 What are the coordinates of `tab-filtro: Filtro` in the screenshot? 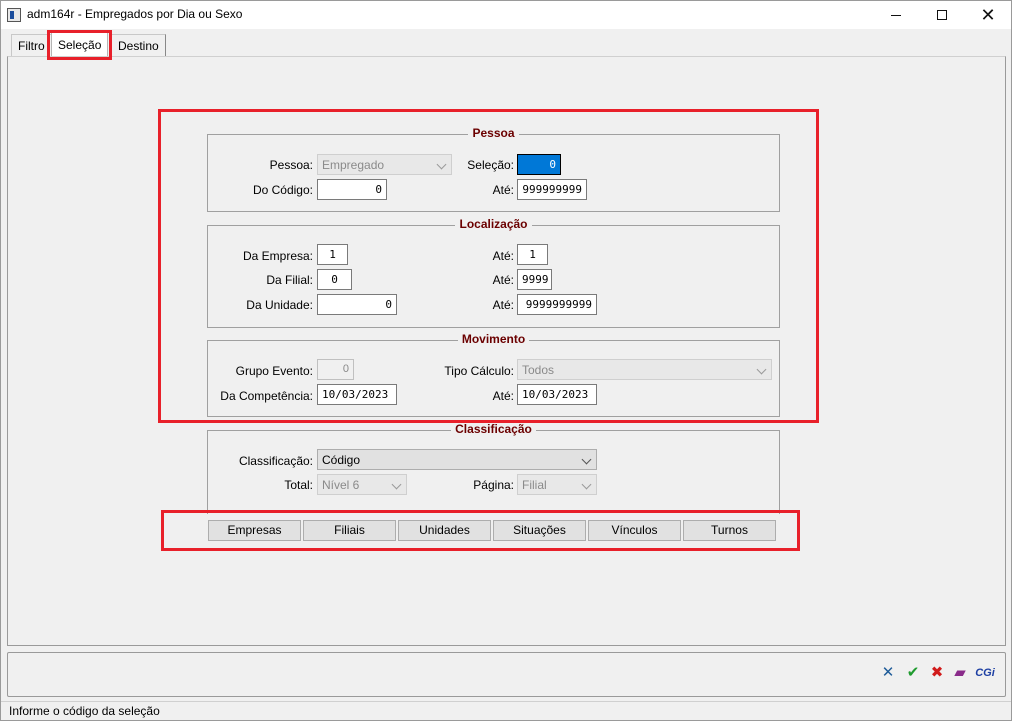 It's located at (31, 45).